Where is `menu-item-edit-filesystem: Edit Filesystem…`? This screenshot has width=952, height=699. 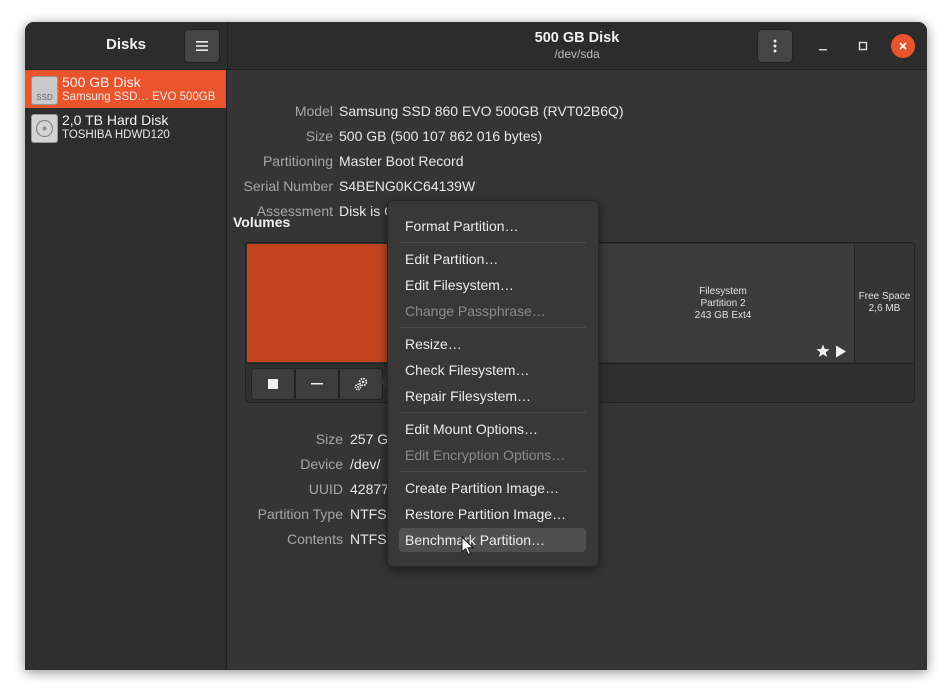 menu-item-edit-filesystem: Edit Filesystem… is located at coordinates (459, 285).